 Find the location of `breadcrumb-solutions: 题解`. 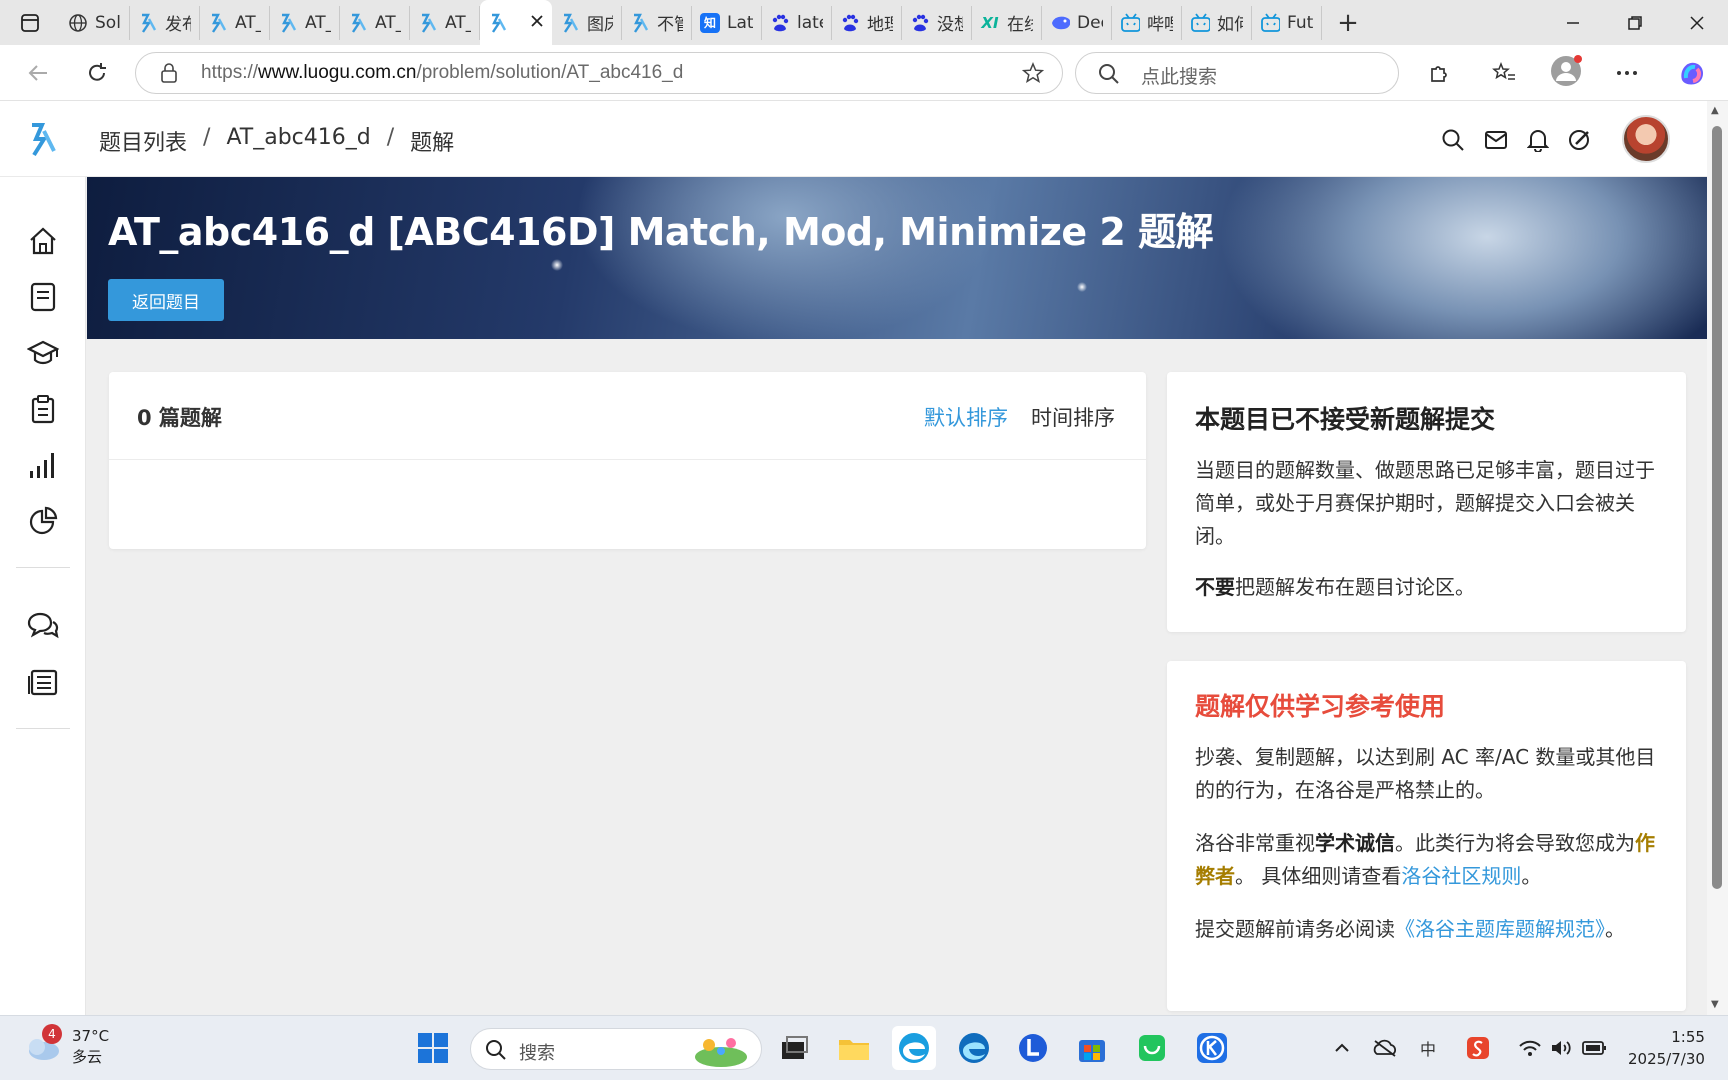

breadcrumb-solutions: 题解 is located at coordinates (432, 141).